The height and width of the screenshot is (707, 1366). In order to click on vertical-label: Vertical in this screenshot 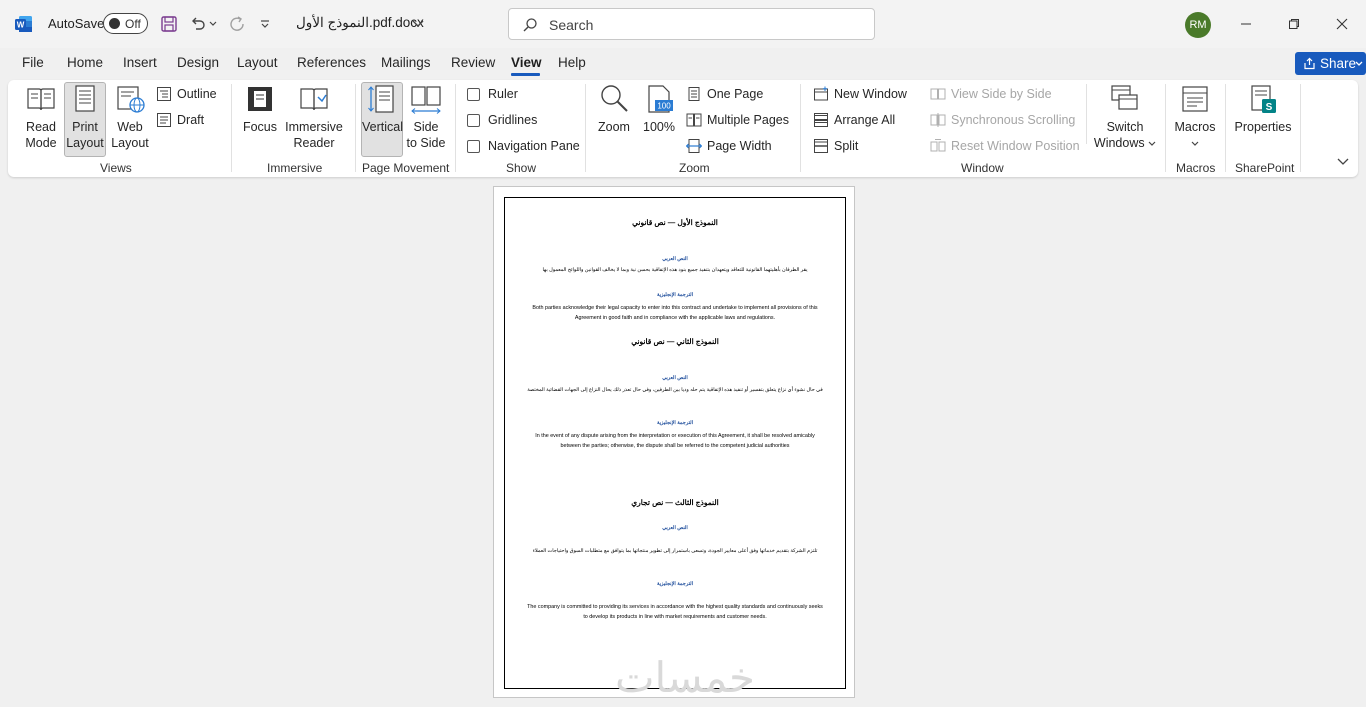, I will do `click(382, 127)`.